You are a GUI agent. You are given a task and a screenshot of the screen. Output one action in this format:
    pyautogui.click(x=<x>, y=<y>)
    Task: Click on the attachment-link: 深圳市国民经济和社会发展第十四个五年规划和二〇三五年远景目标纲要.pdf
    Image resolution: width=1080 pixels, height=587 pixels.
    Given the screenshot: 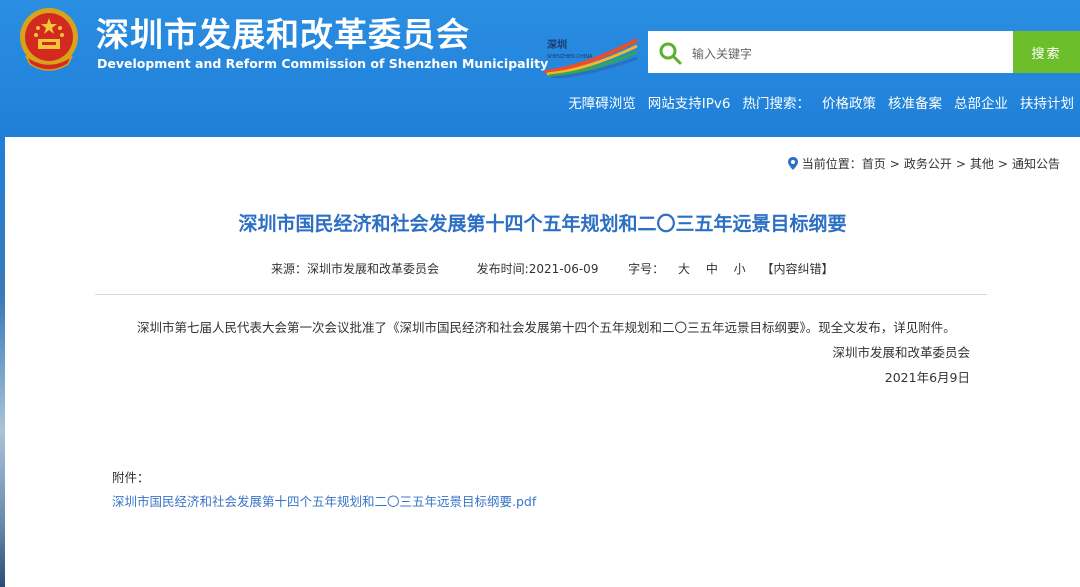 What is the action you would take?
    pyautogui.click(x=324, y=500)
    